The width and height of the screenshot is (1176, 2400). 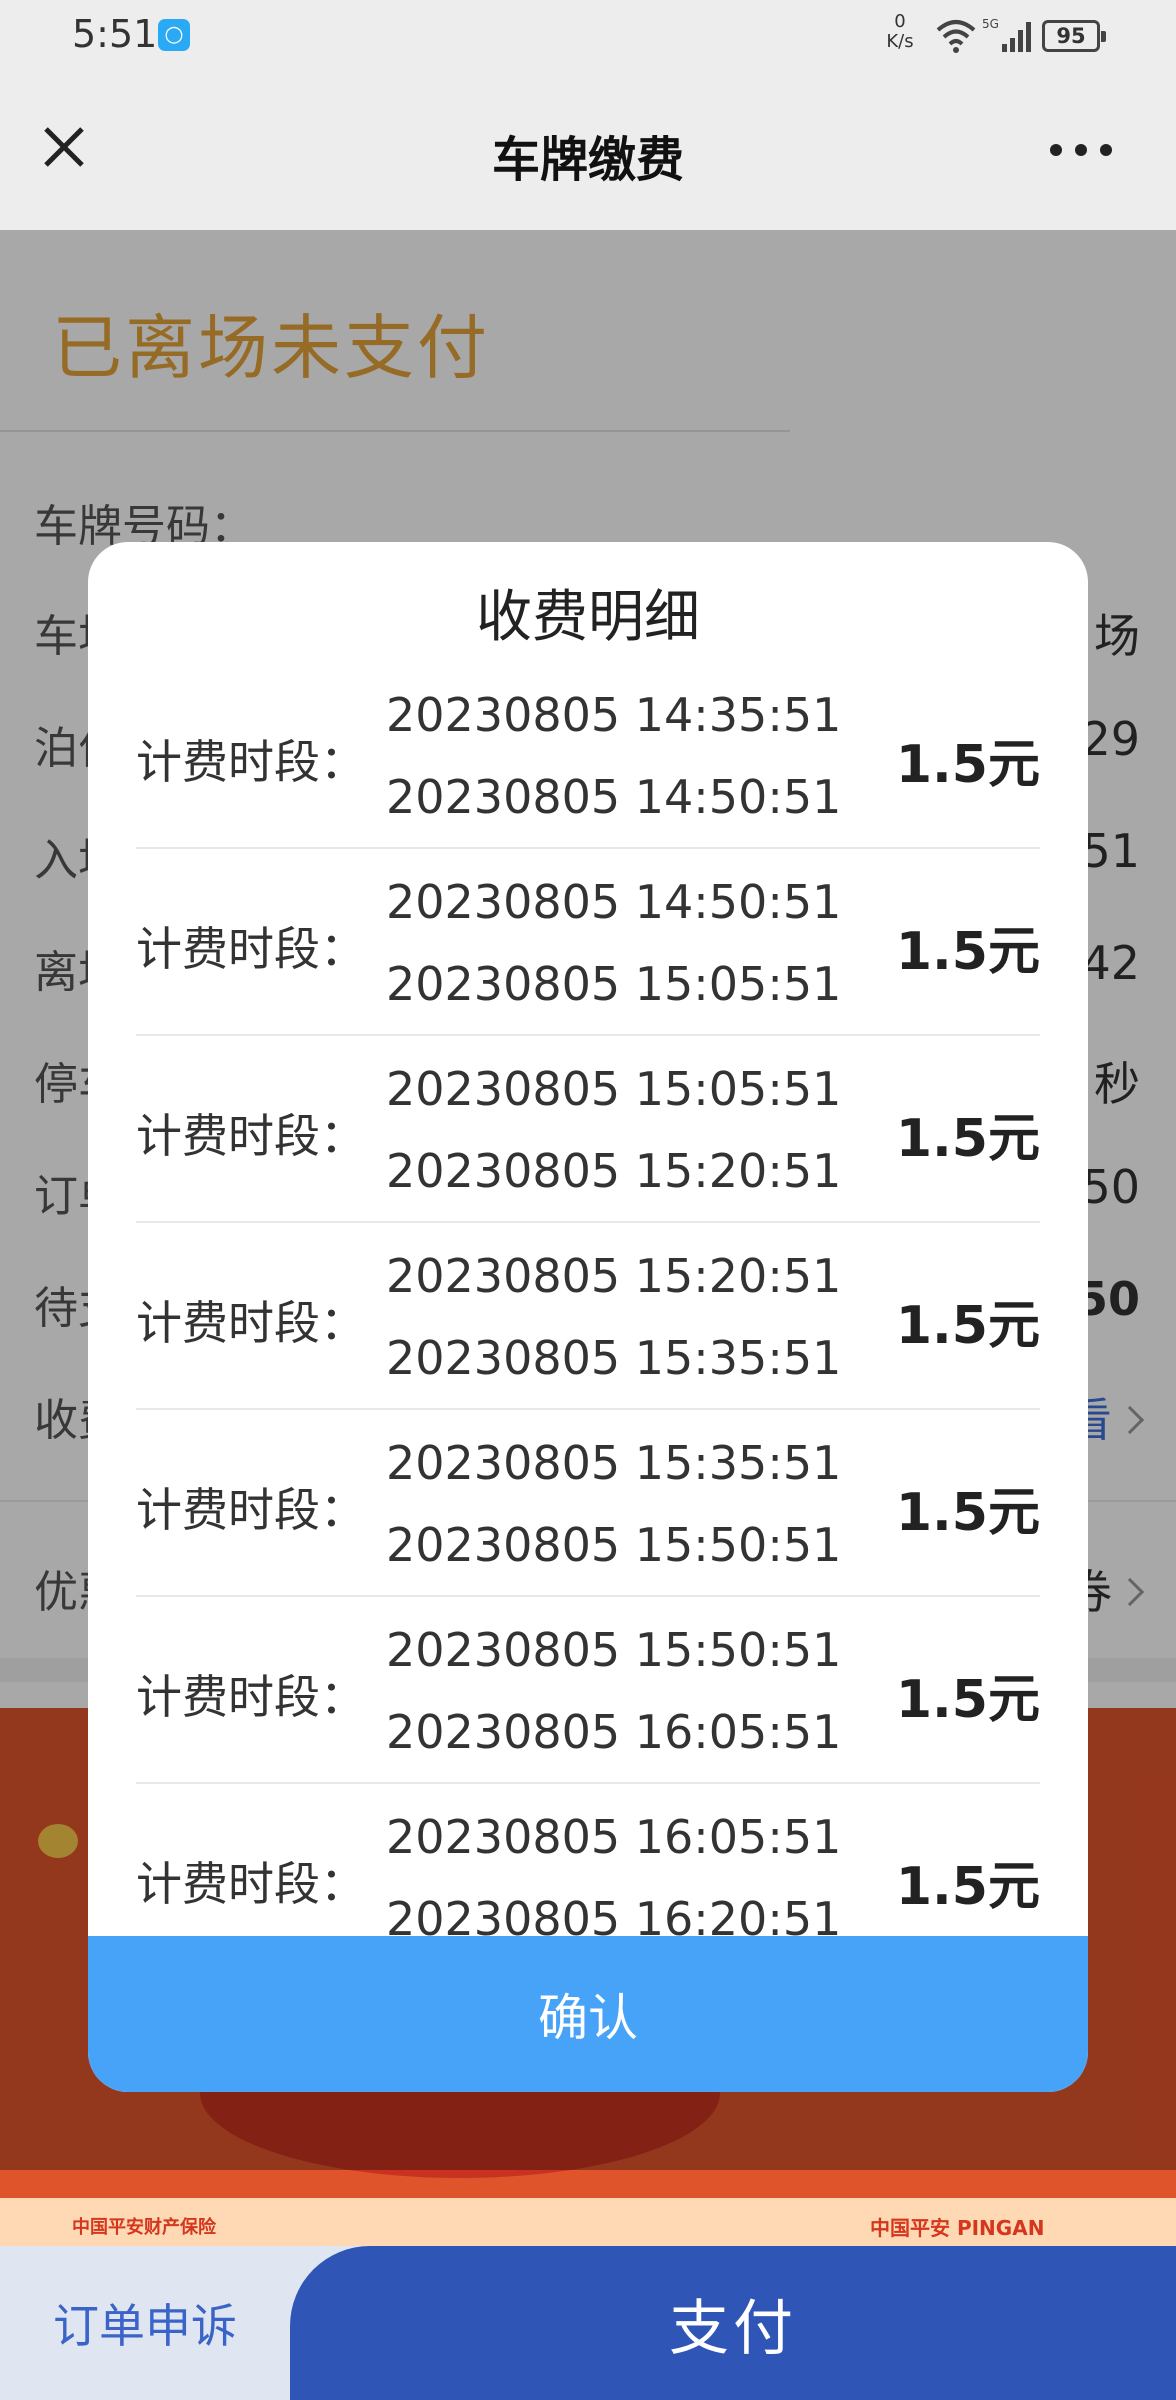 What do you see at coordinates (588, 2014) in the screenshot?
I see `confirm-button: 确认` at bounding box center [588, 2014].